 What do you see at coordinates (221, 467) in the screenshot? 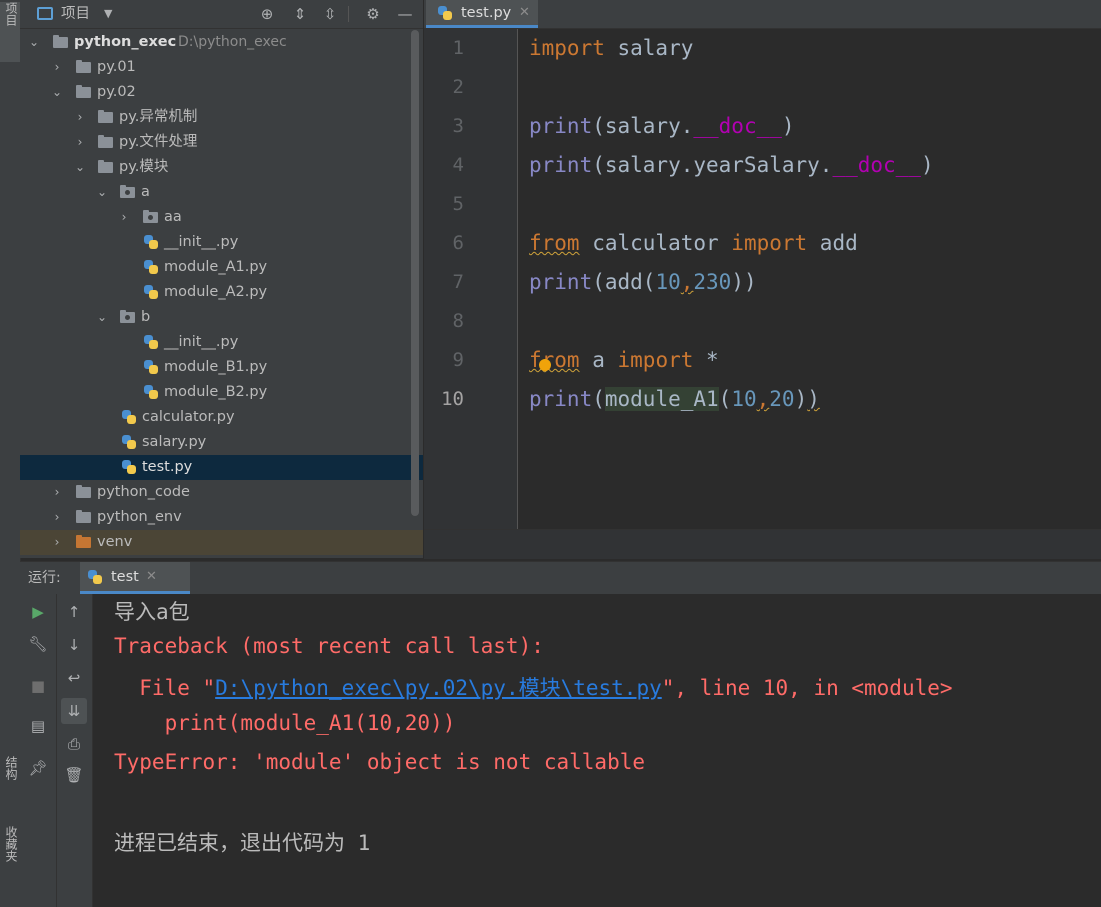
I see `tree-node-selected: test.py` at bounding box center [221, 467].